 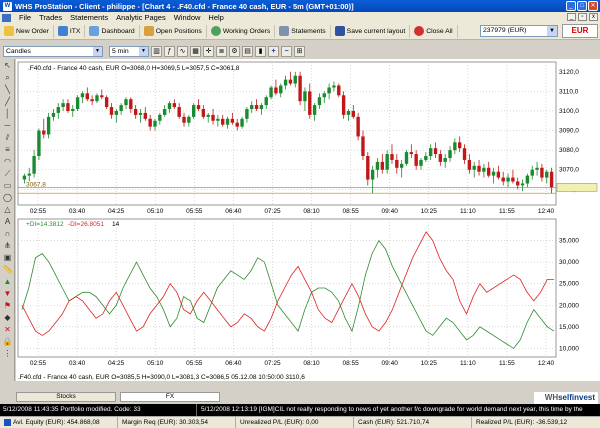 I want to click on text-icon: A, so click(x=7, y=221).